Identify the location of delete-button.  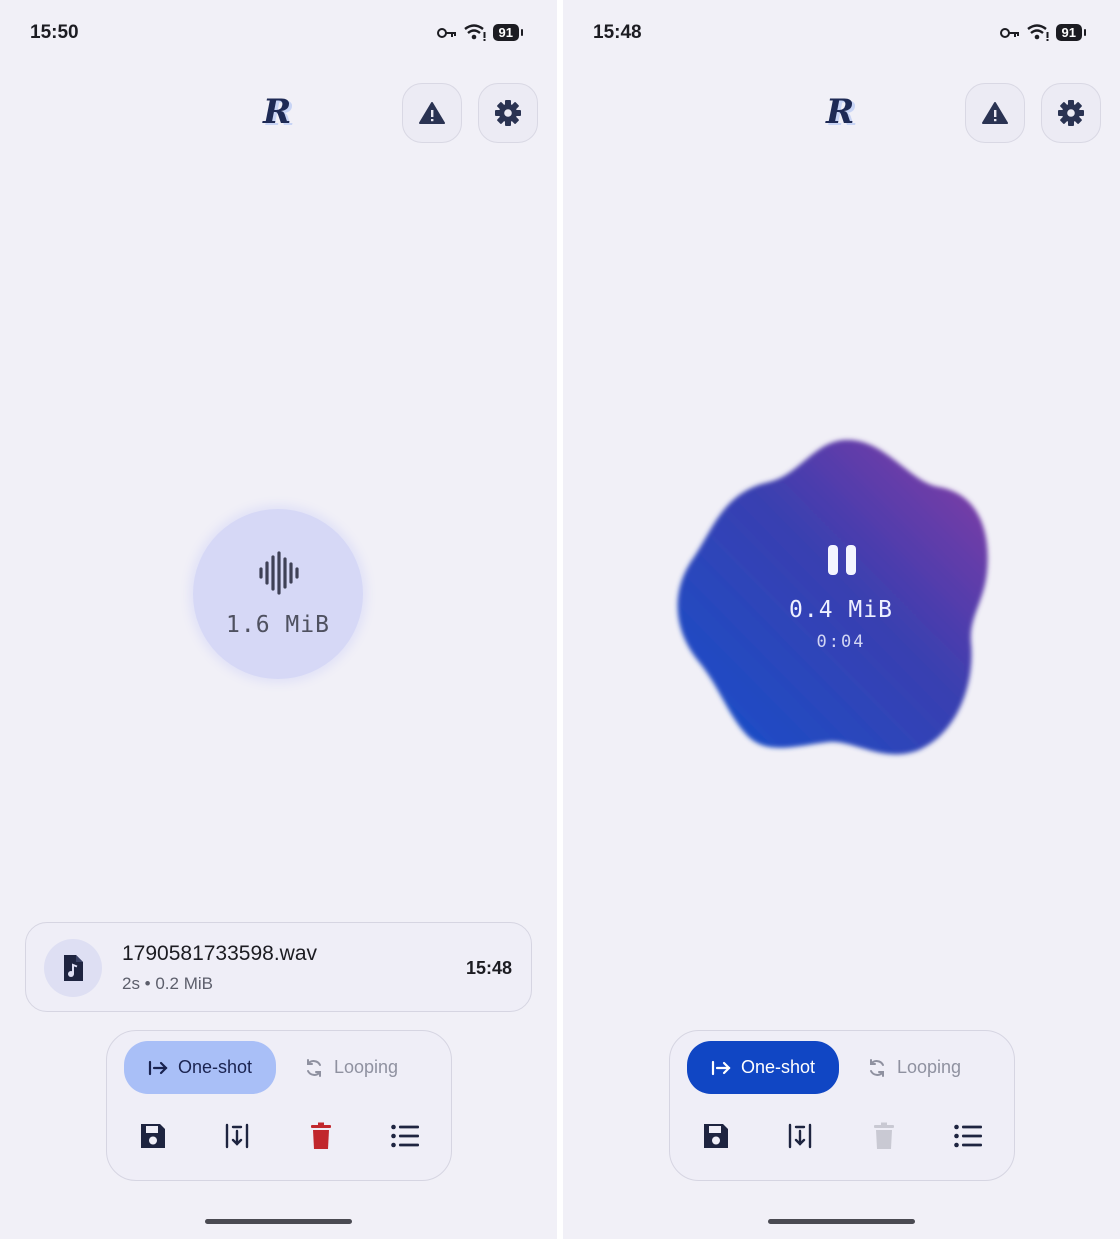
(321, 1136).